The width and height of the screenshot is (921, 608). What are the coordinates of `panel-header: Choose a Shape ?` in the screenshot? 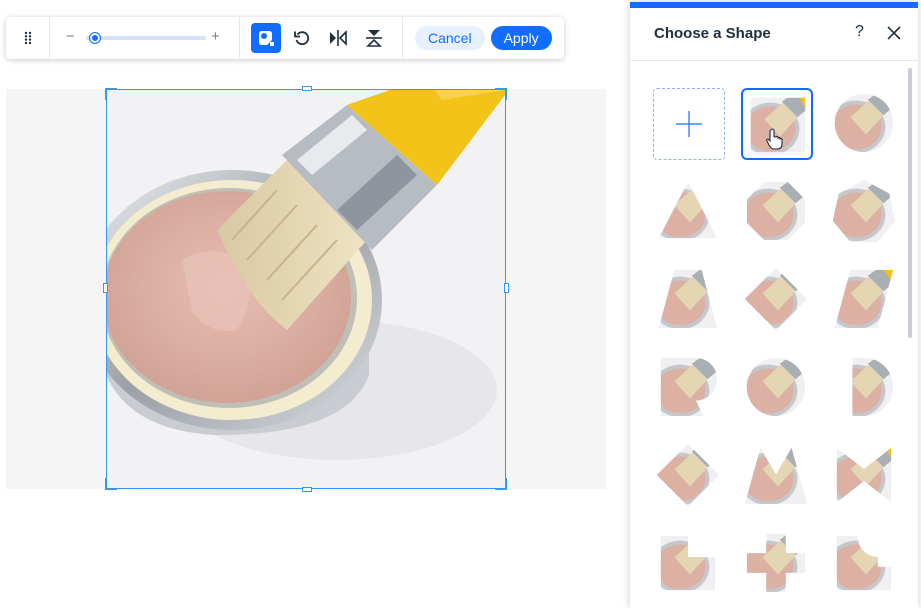 It's located at (774, 34).